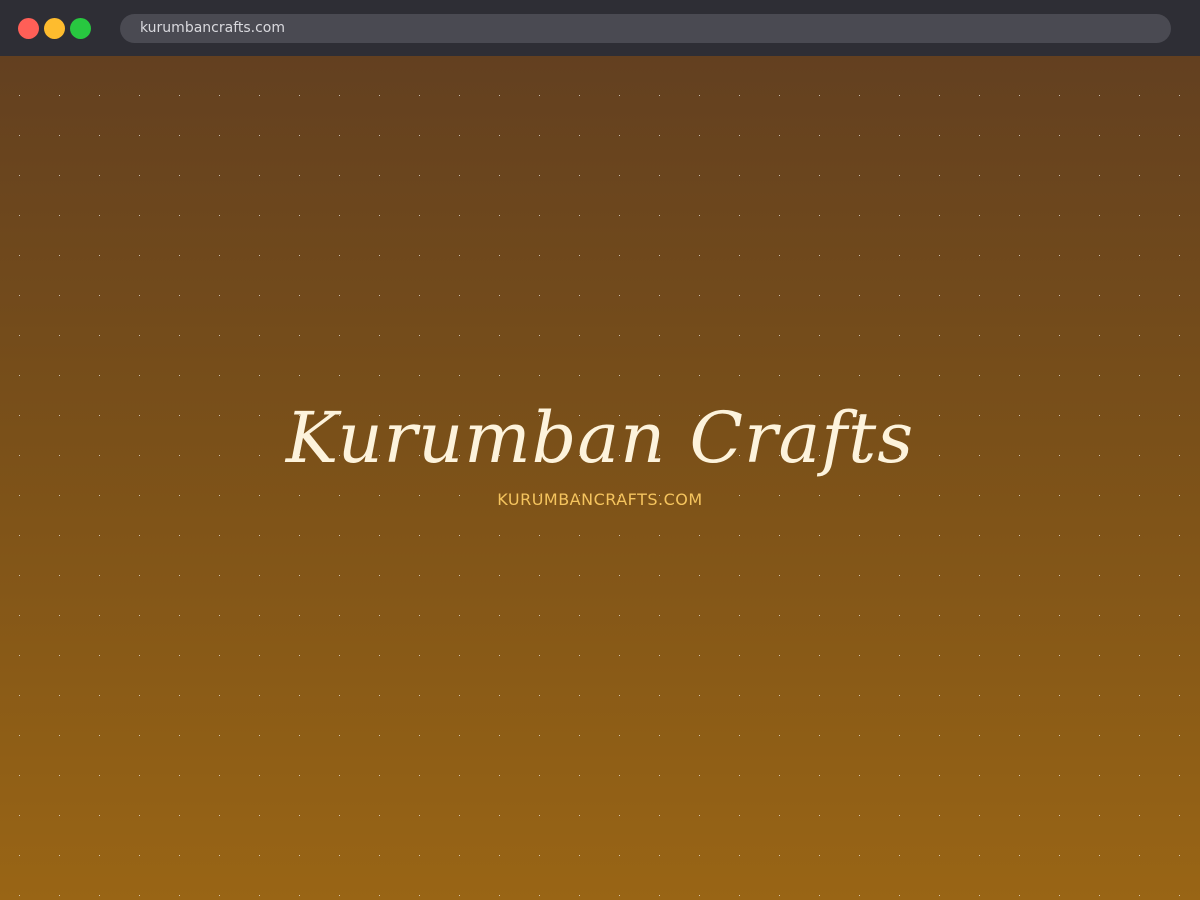  I want to click on address-bar: kurumbancrafts.com, so click(645, 28).